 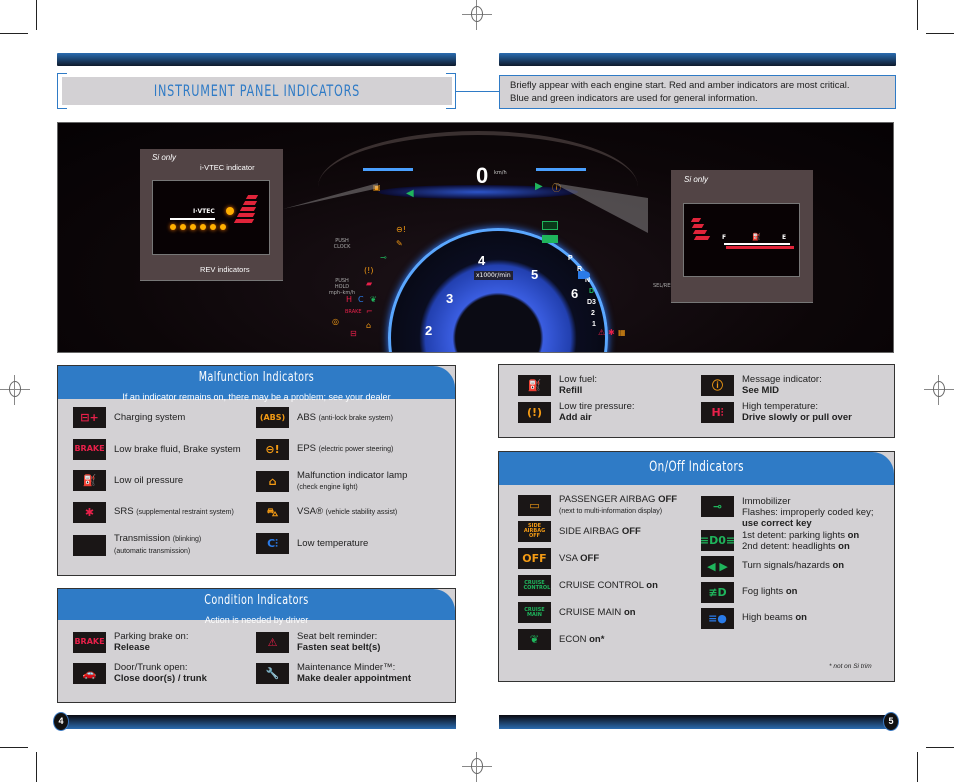 I want to click on ivtec-indicator-light, so click(x=230, y=211).